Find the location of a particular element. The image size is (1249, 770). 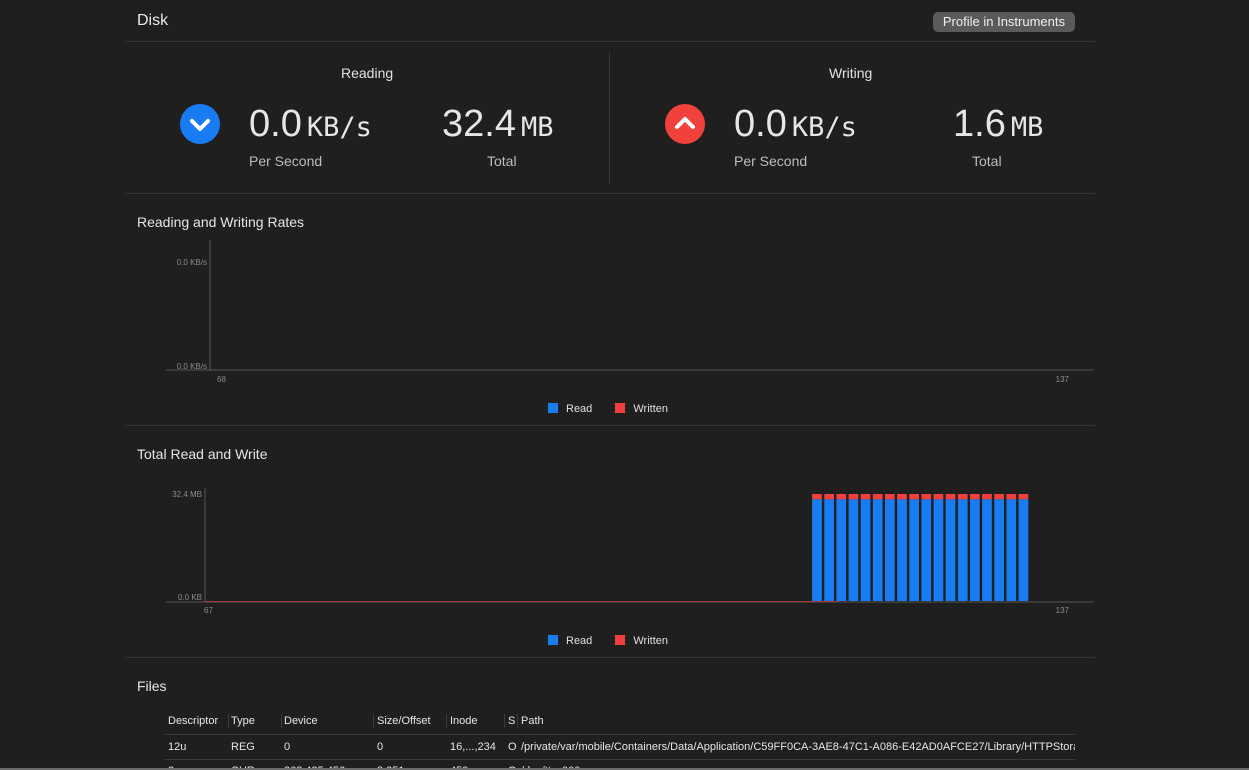

cell-descriptor: 12u is located at coordinates (177, 747).